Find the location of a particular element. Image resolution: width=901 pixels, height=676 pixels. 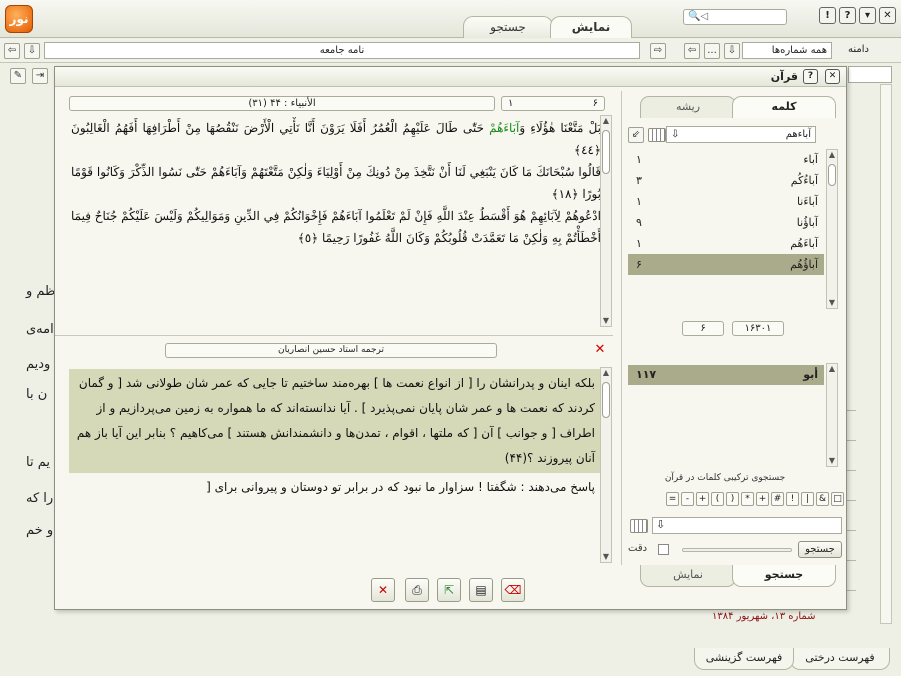

accuracy-slider is located at coordinates (737, 550).